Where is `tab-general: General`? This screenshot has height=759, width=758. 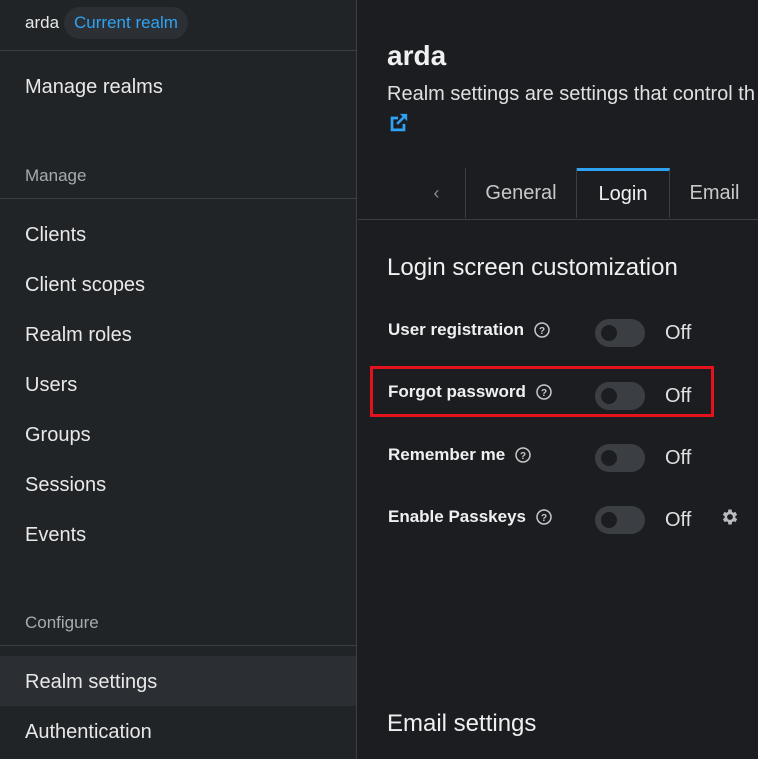
tab-general: General is located at coordinates (521, 193).